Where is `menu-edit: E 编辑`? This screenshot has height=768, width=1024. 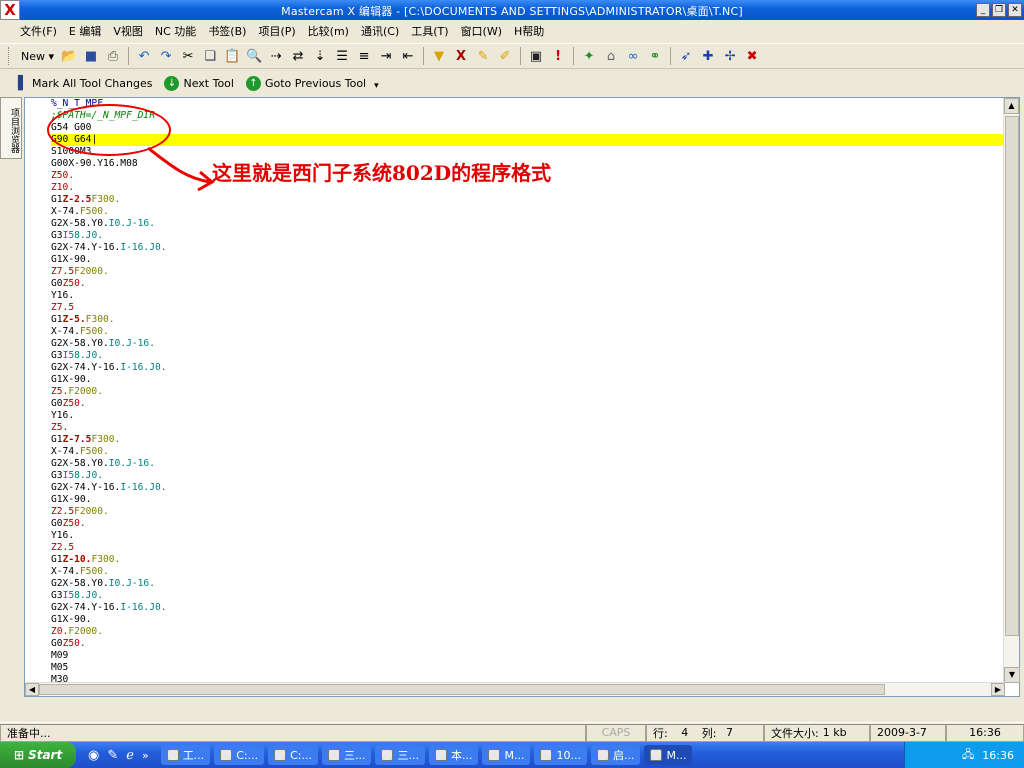 menu-edit: E 编辑 is located at coordinates (85, 31).